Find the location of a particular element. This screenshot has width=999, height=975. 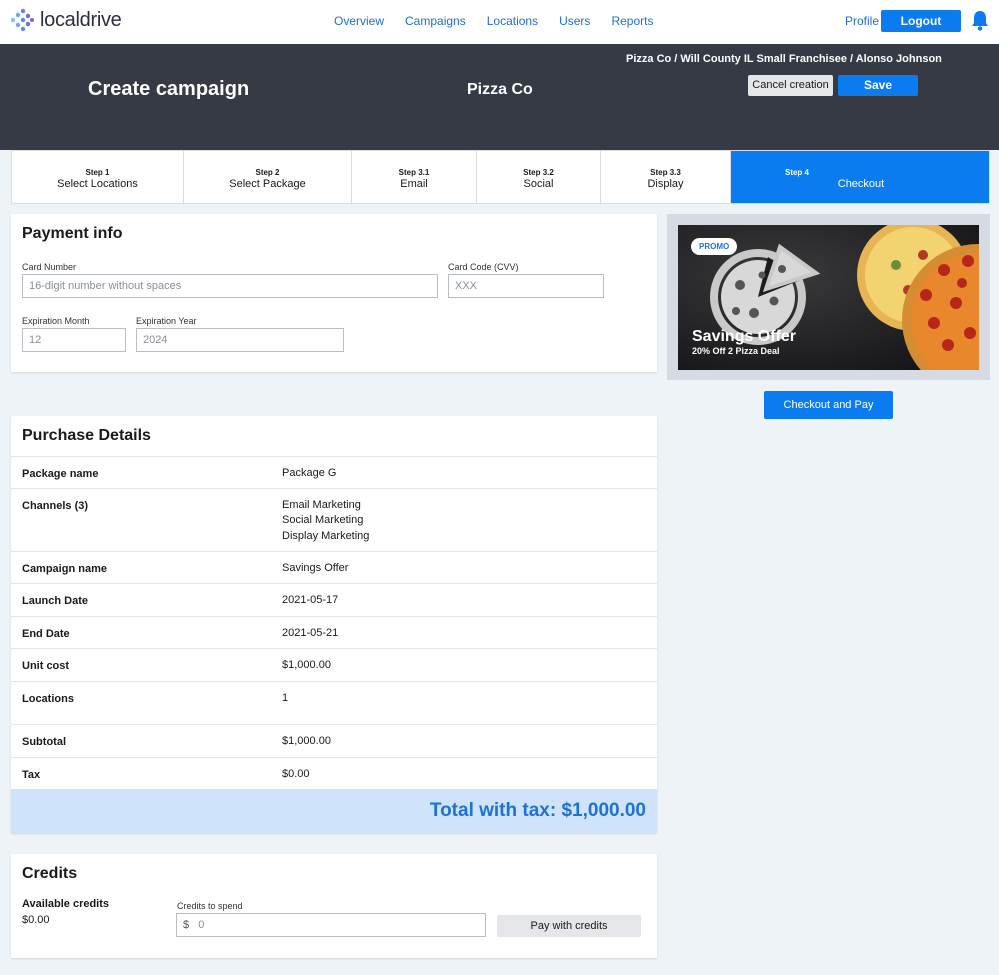

step-select-package: Step 2 Select Package is located at coordinates (268, 177).